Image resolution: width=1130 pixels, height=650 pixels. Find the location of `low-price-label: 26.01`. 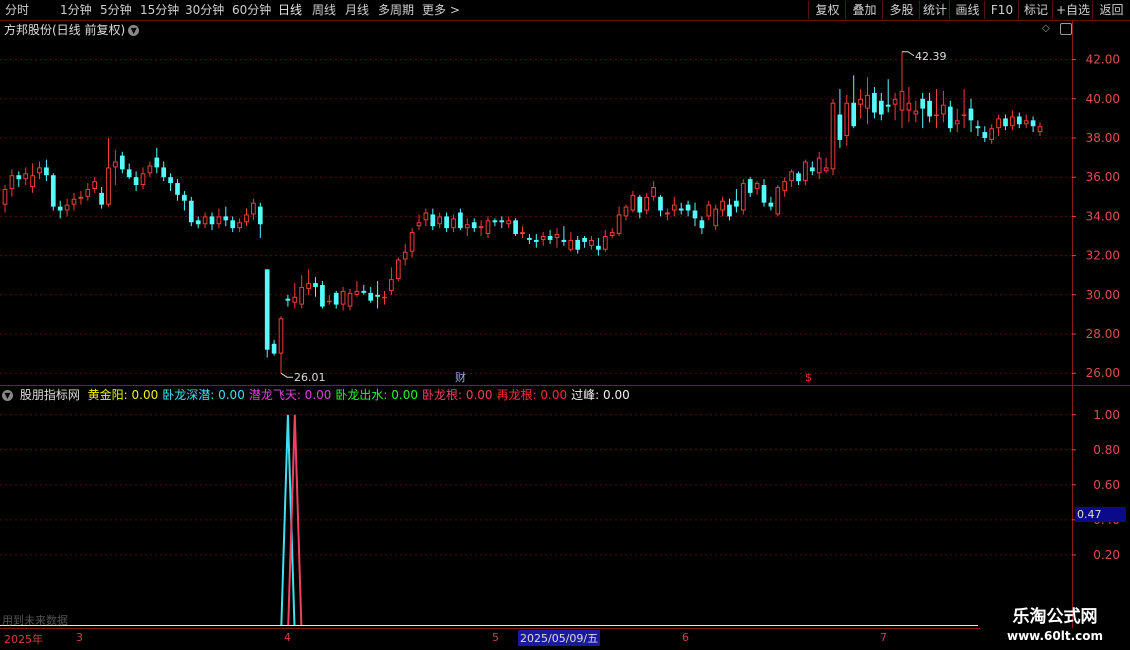

low-price-label: 26.01 is located at coordinates (310, 377).